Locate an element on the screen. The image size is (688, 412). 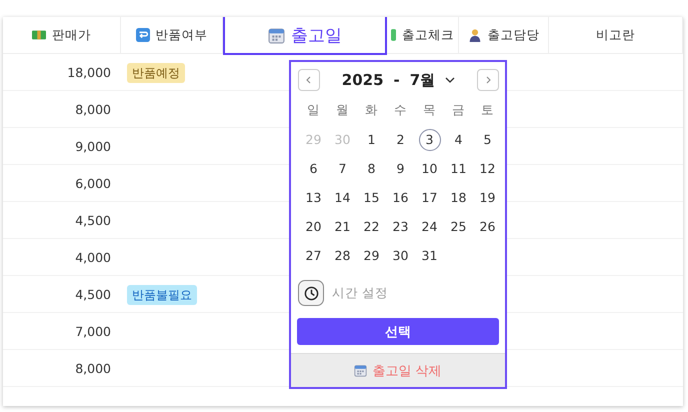
calendar-day: 8 is located at coordinates (371, 169).